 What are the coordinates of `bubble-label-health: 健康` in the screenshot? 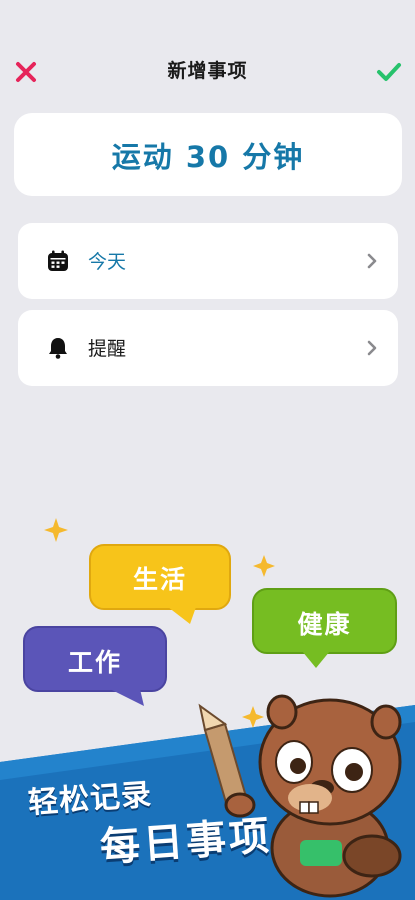 It's located at (324, 624).